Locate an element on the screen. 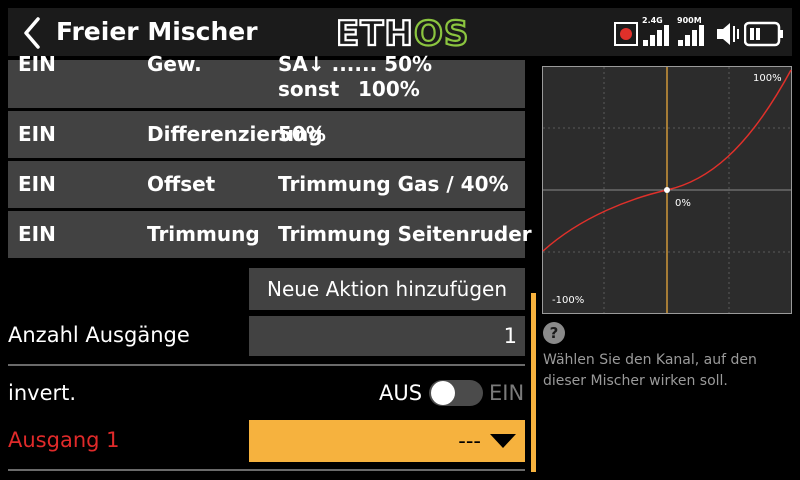 The image size is (800, 480). outputs-count-label: Anzahl Ausgänge is located at coordinates (99, 335).